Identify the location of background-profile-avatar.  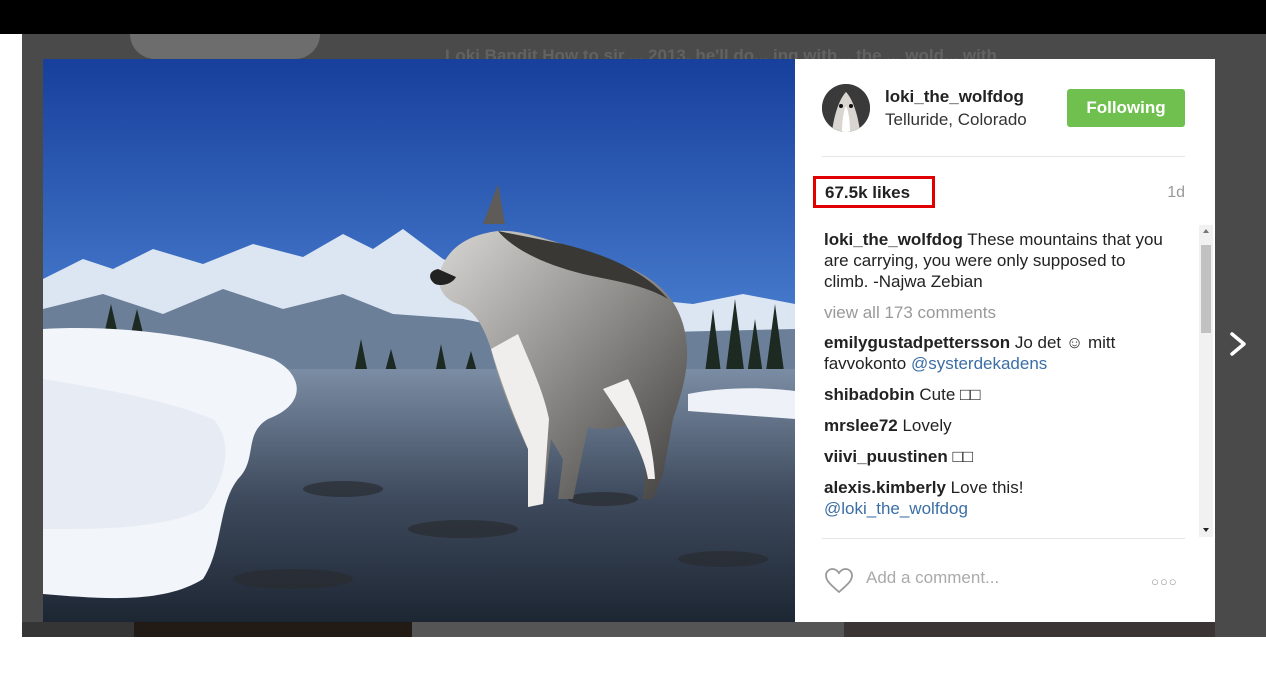
(225, 46).